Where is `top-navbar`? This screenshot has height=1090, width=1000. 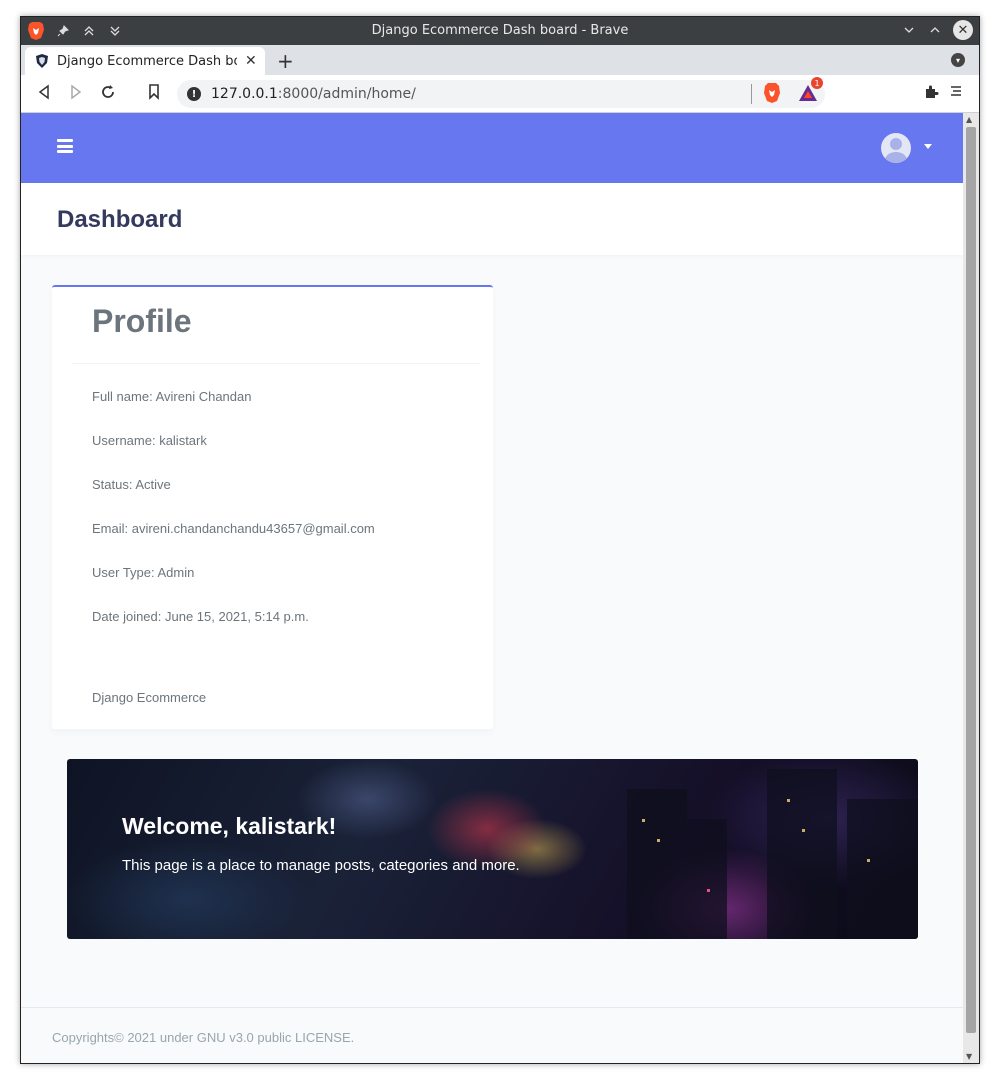 top-navbar is located at coordinates (492, 148).